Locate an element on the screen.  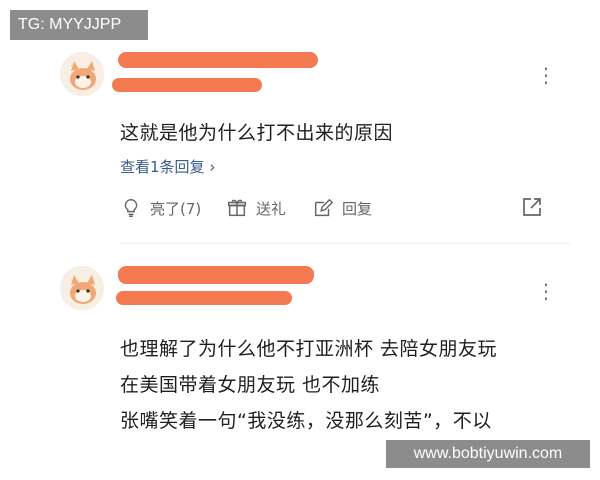
comment-text: 这就是他为什么打不出来的原因 is located at coordinates (257, 133).